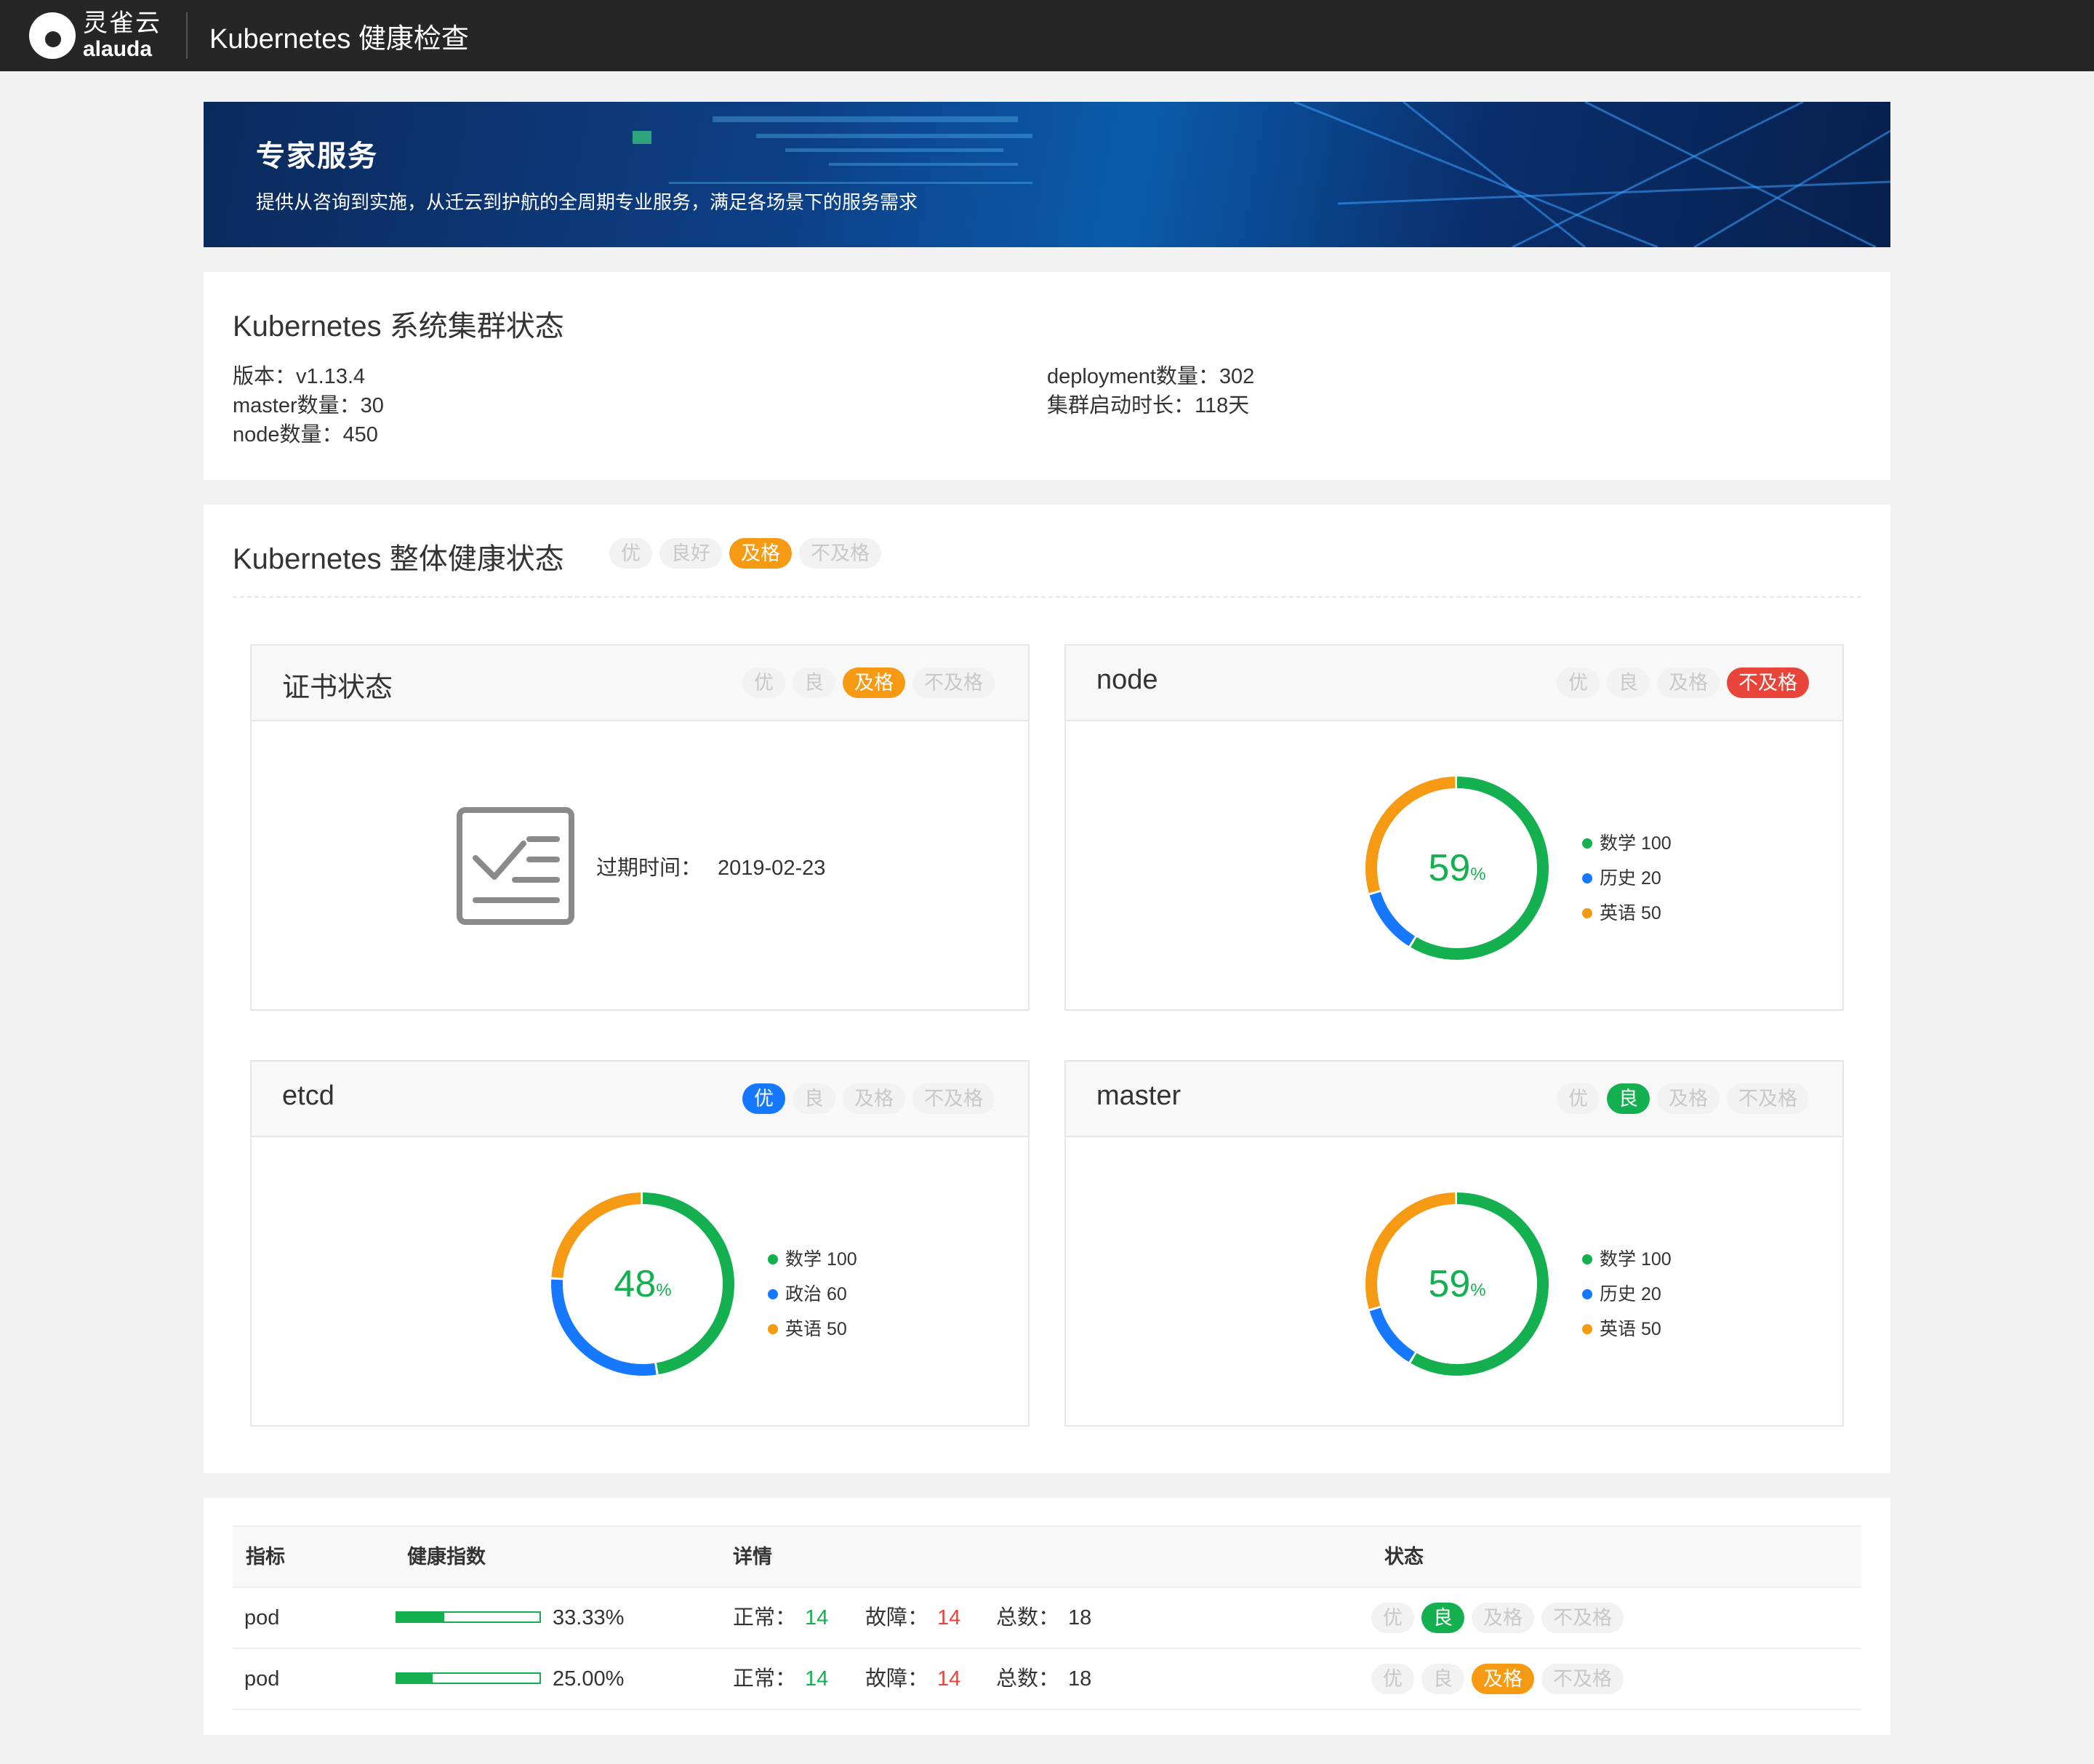 Image resolution: width=2094 pixels, height=1764 pixels. Describe the element at coordinates (1261, 174) in the screenshot. I see `banner-graphic` at that location.